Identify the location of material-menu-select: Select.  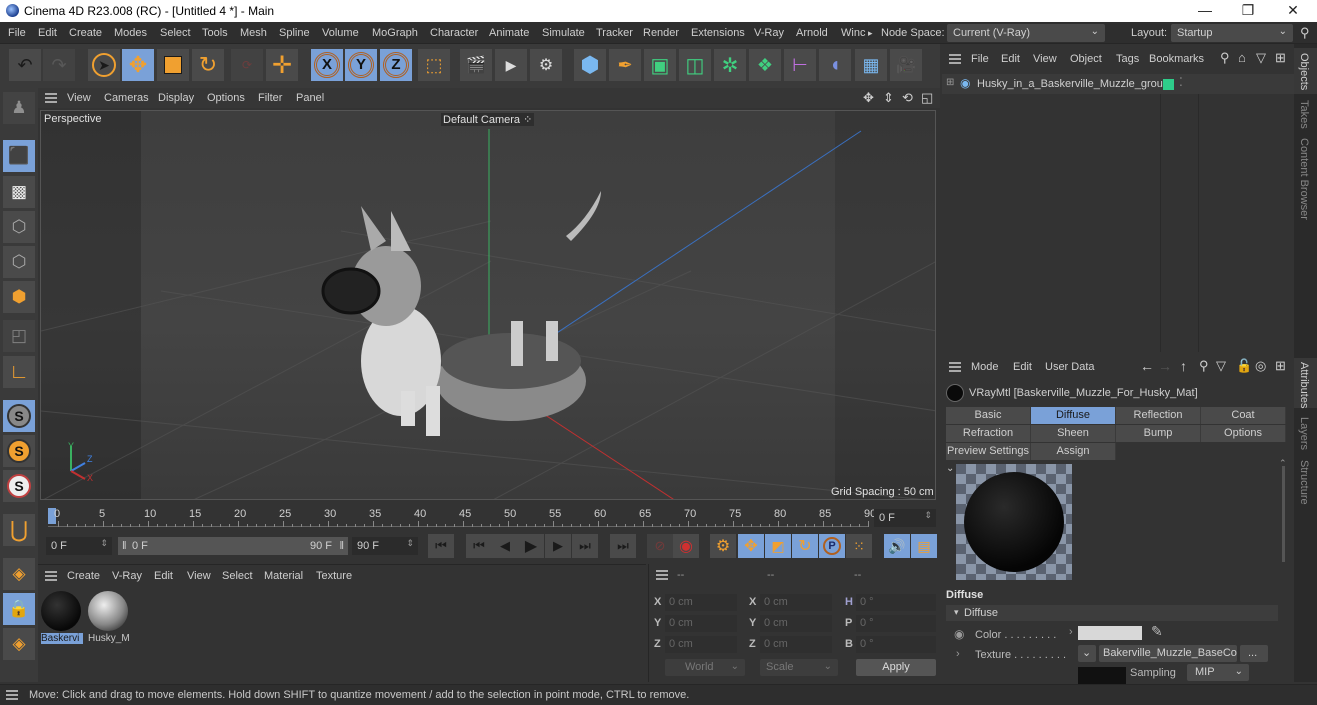
(237, 576).